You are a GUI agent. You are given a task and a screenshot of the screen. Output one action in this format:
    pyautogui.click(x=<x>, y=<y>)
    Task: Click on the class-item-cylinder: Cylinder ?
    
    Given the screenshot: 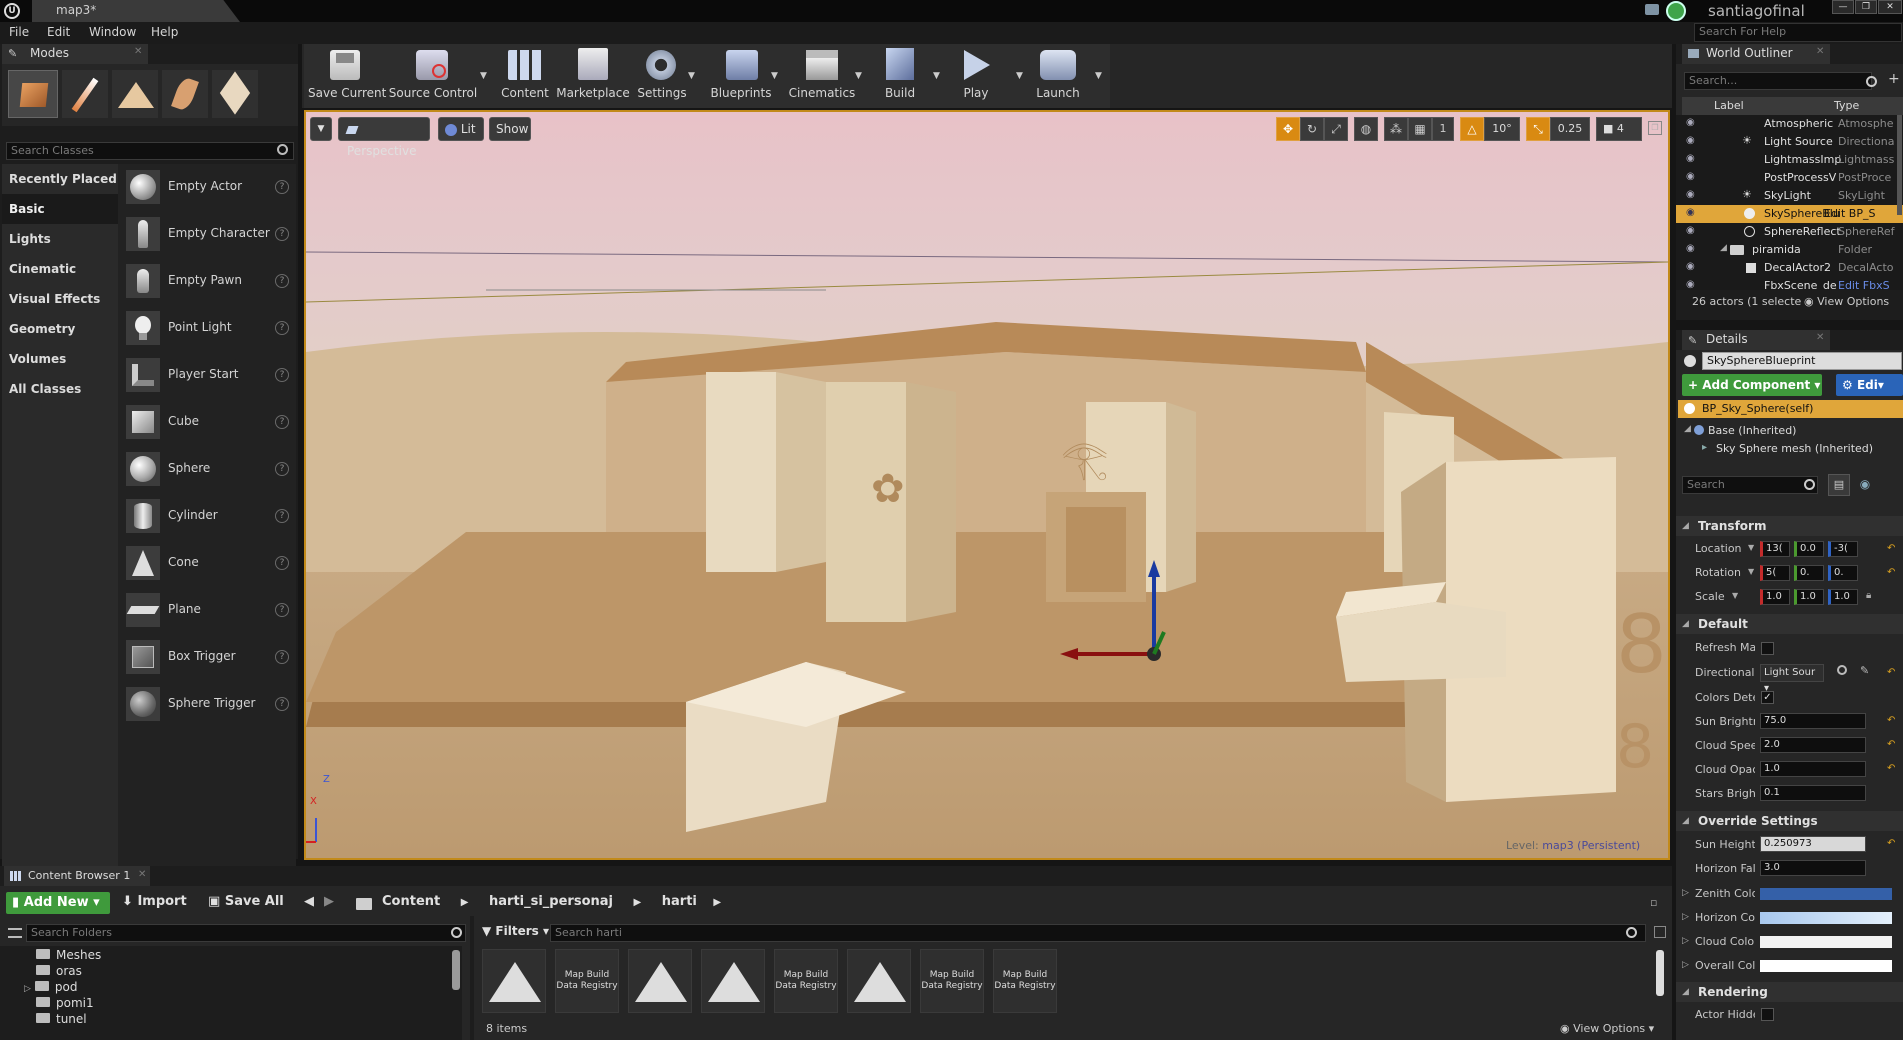 What is the action you would take?
    pyautogui.click(x=207, y=516)
    